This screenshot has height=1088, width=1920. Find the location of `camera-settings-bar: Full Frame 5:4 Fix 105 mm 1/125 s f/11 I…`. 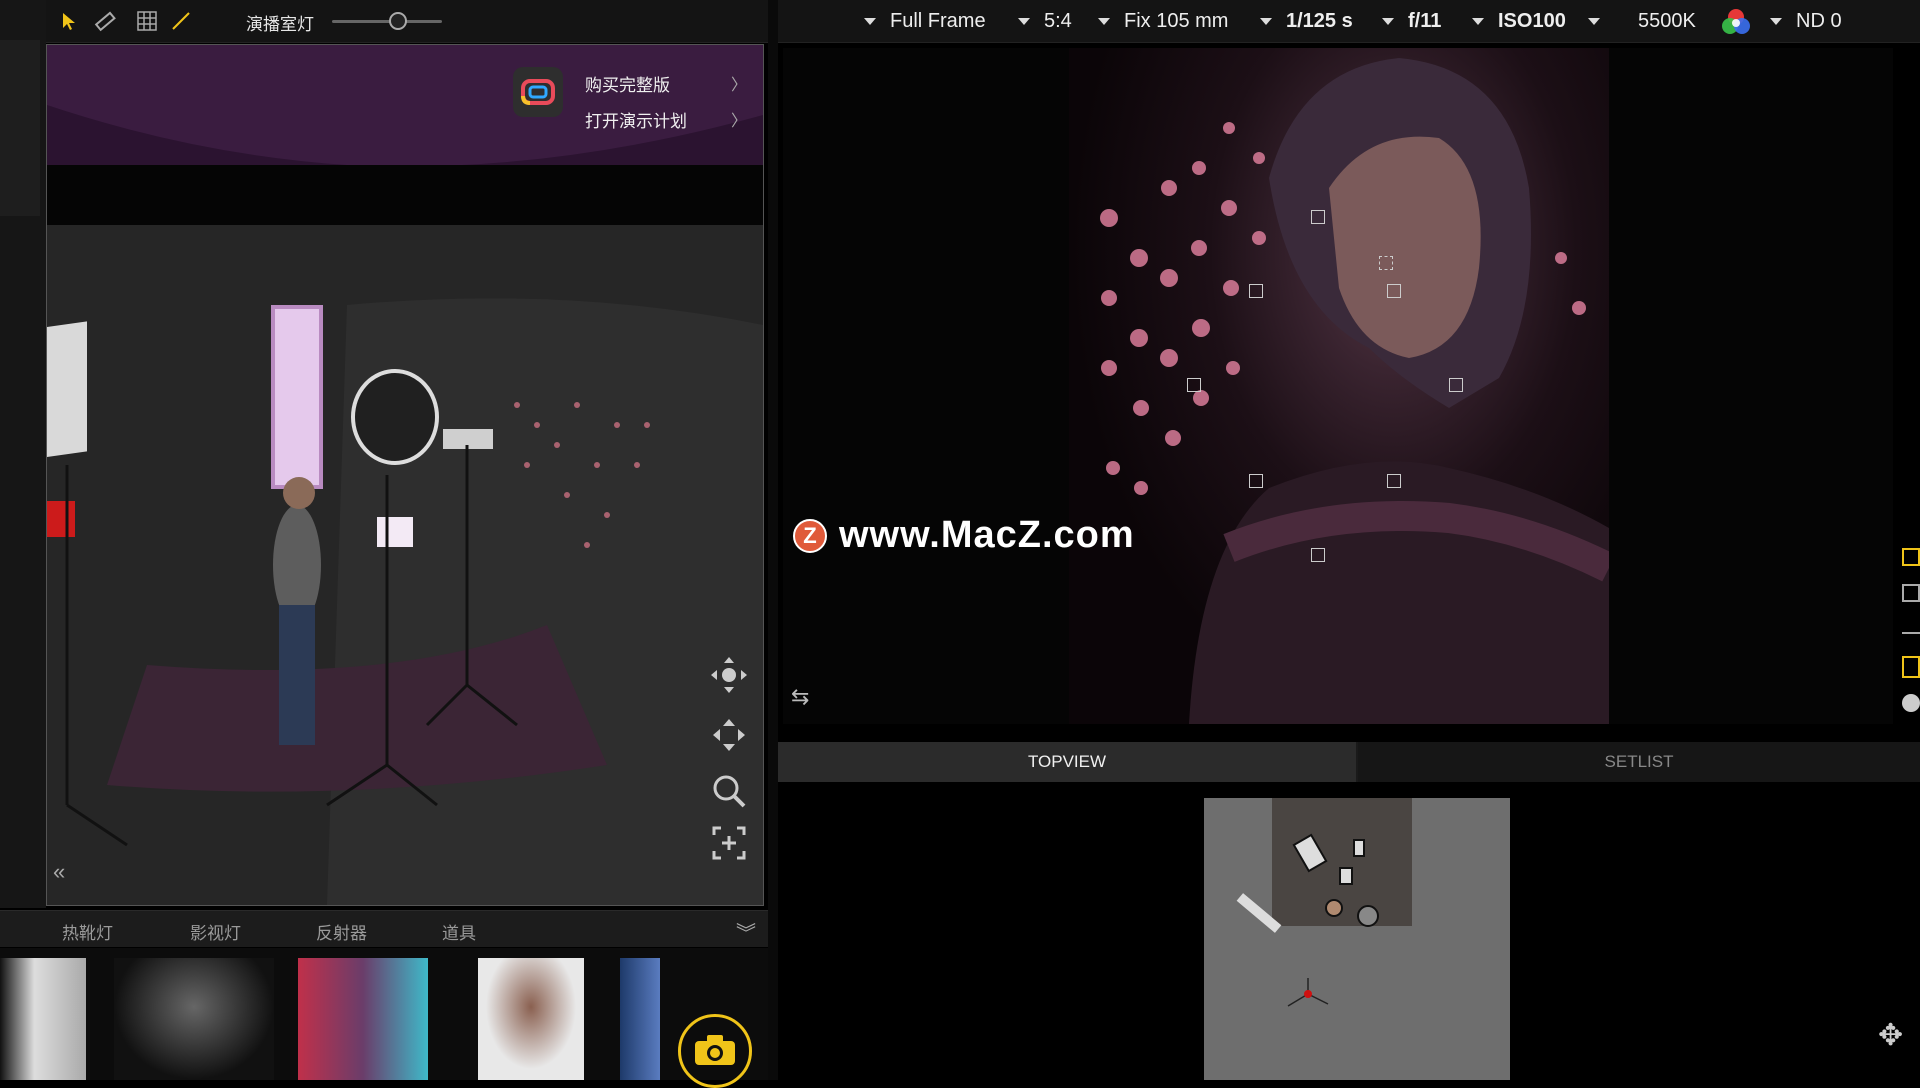

camera-settings-bar: Full Frame 5:4 Fix 105 mm 1/125 s f/11 I… is located at coordinates (1349, 21).